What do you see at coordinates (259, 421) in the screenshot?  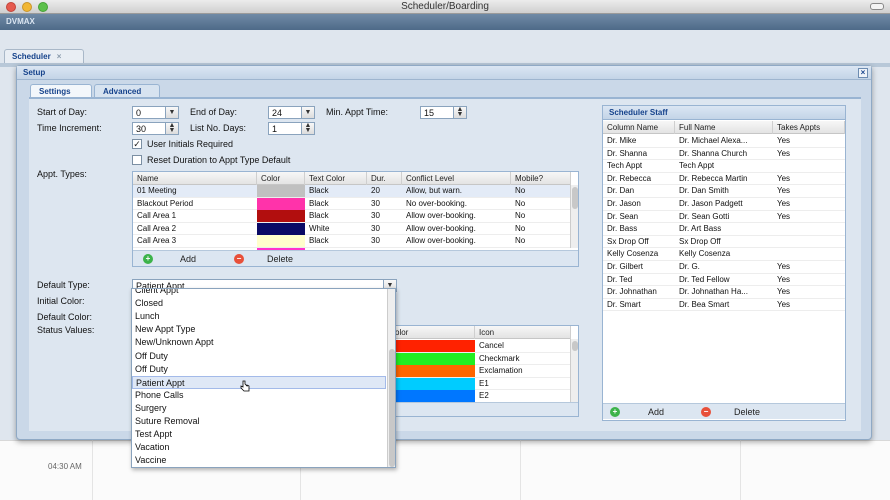 I see `dropdown-option: Suture Removal` at bounding box center [259, 421].